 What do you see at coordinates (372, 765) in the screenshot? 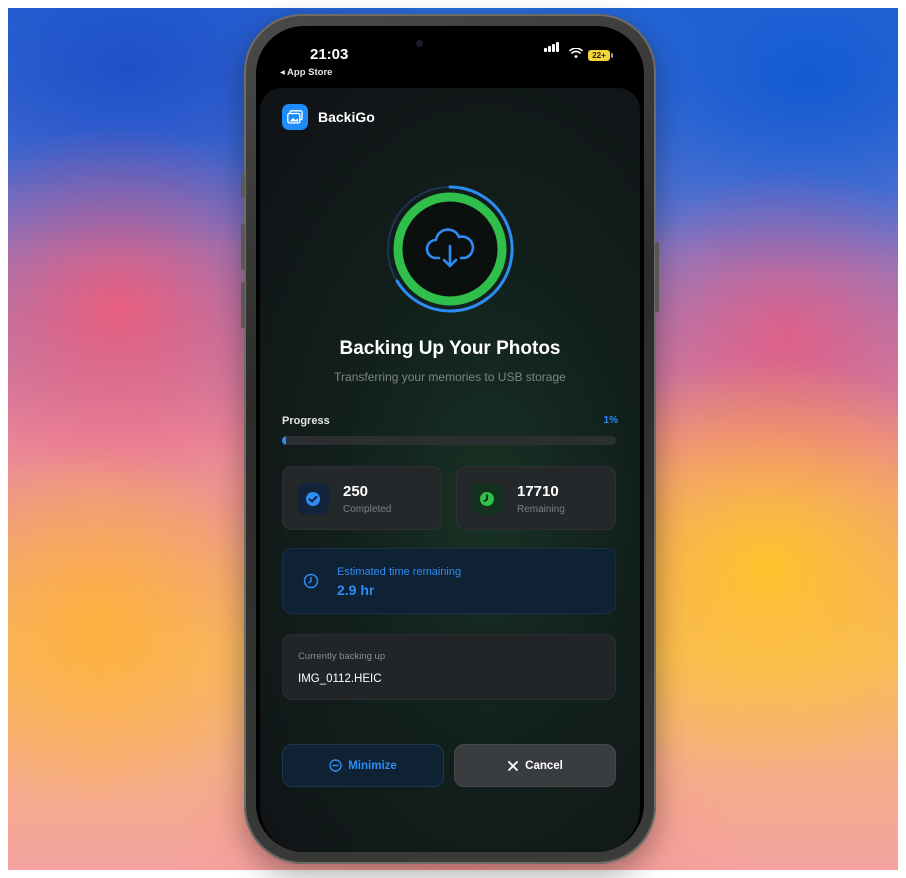
I see `minimize-button-label: Minimize` at bounding box center [372, 765].